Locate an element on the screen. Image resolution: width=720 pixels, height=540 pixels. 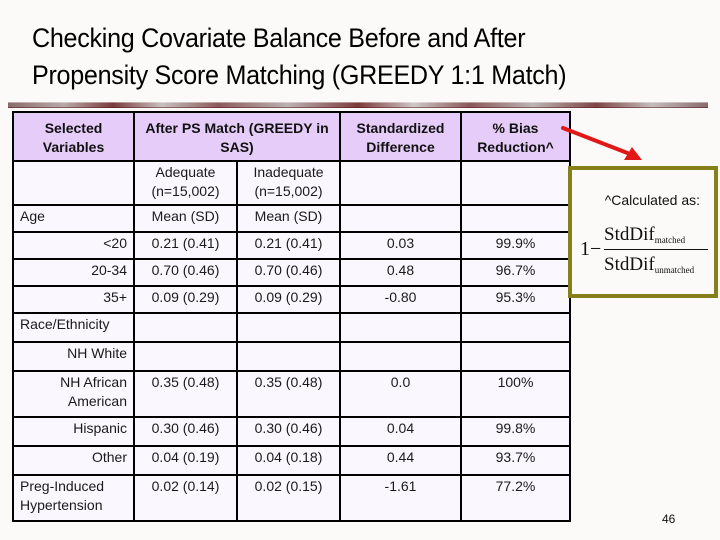
cell-bias-reduction: 93.7% is located at coordinates (515, 460).